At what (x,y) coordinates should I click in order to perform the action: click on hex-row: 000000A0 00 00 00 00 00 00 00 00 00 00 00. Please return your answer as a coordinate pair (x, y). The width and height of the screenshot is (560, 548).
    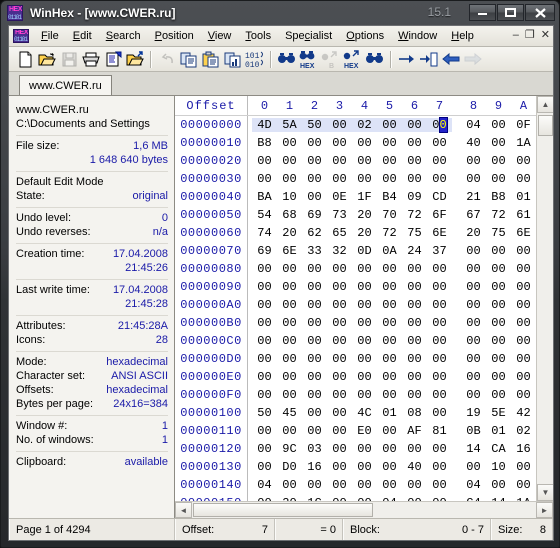
    Looking at the image, I should click on (355, 305).